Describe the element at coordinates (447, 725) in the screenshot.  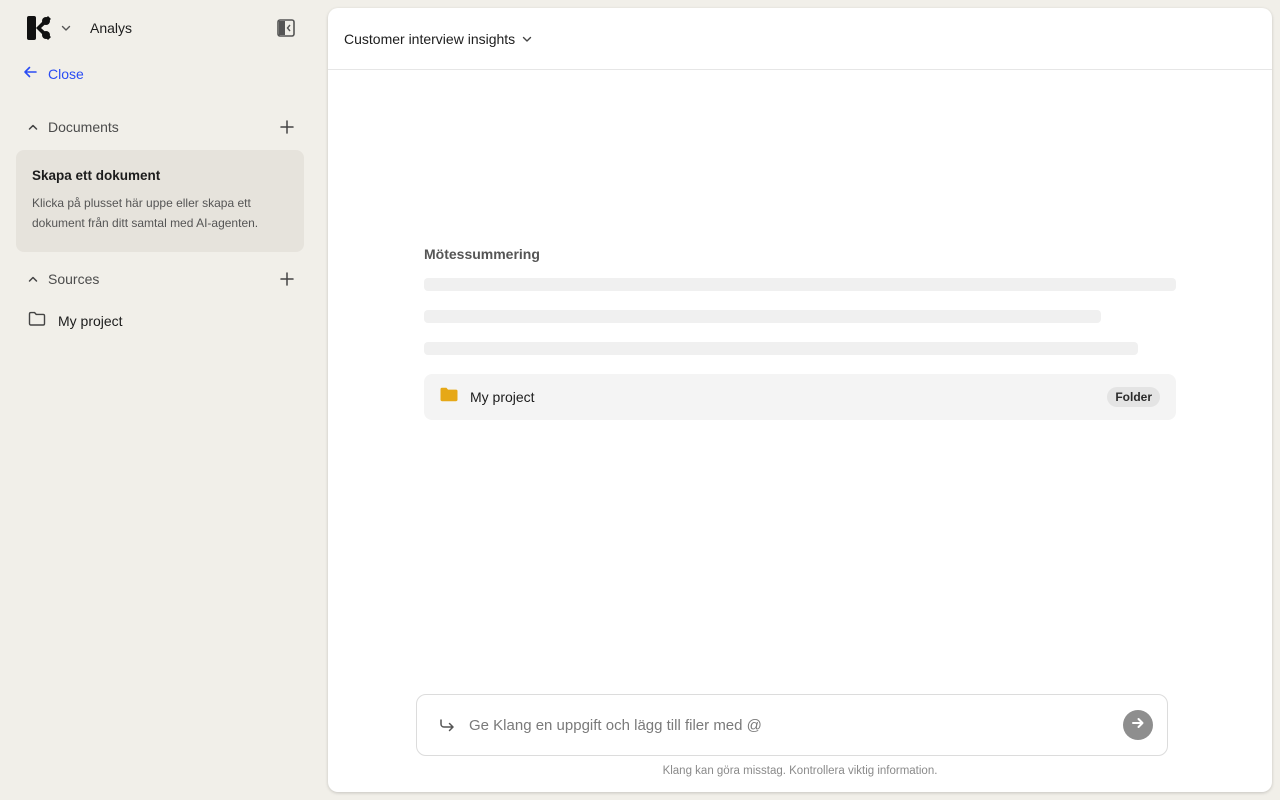
I see `reply-arrow-icon` at that location.